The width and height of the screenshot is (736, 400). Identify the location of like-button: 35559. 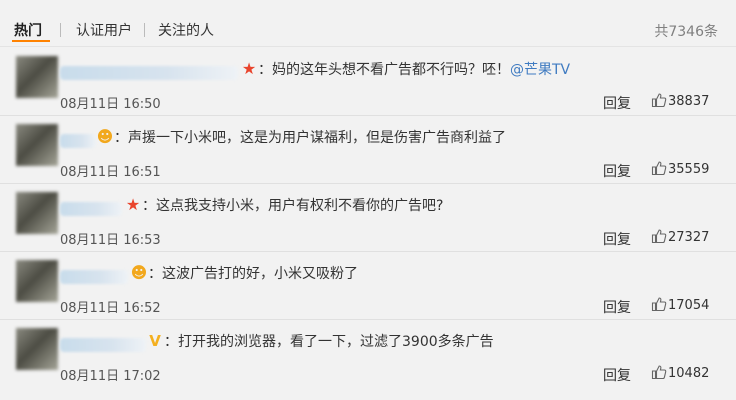
(680, 168).